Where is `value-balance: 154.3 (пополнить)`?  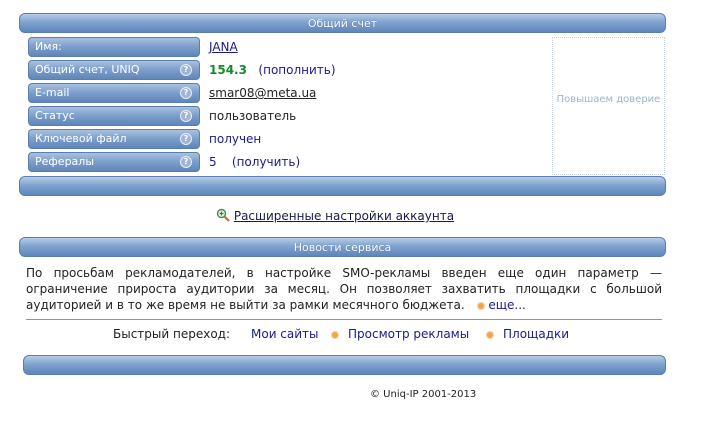 value-balance: 154.3 (пополнить) is located at coordinates (272, 70).